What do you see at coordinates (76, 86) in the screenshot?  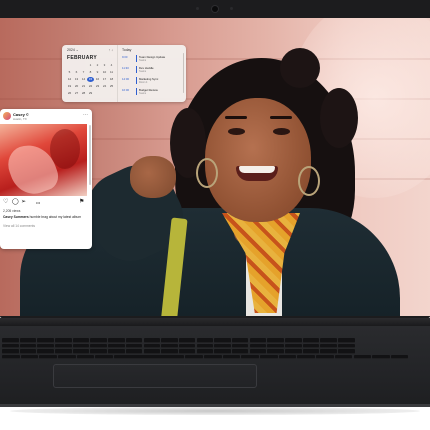 I see `calendar-day: 20` at bounding box center [76, 86].